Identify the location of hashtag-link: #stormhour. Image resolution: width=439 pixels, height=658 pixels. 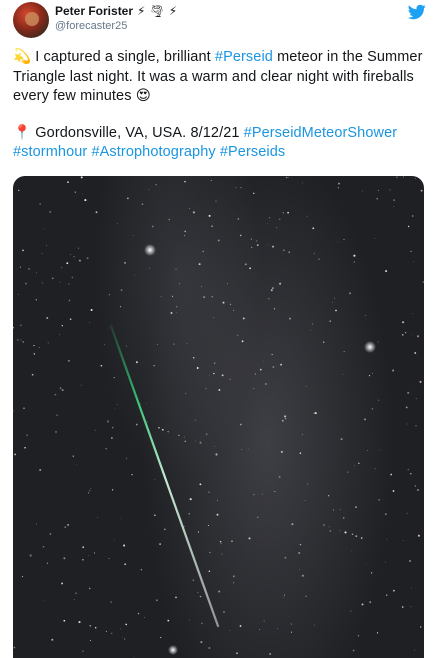
(50, 152).